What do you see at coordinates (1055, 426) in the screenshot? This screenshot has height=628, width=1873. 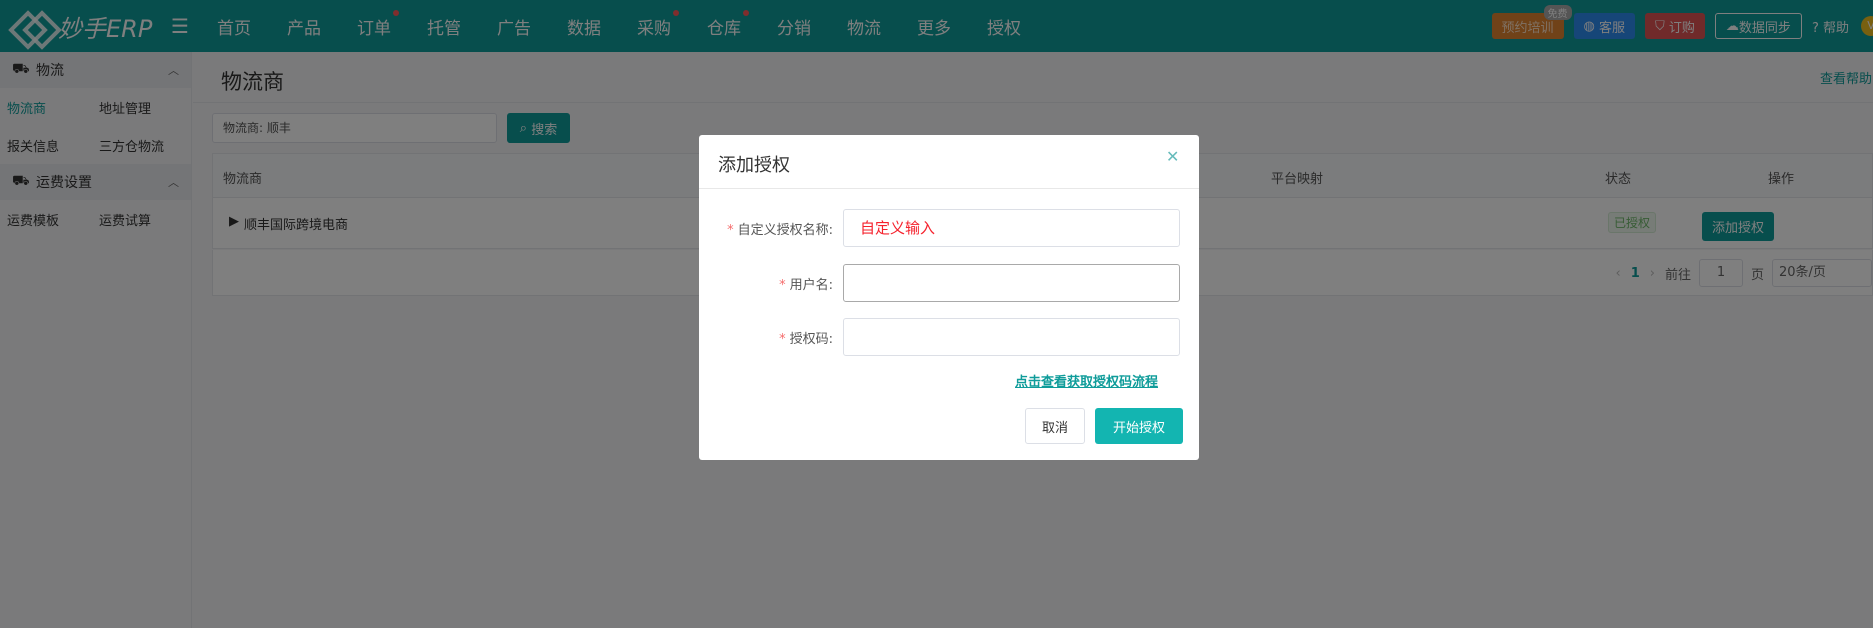 I see `cancel-button: 取消` at bounding box center [1055, 426].